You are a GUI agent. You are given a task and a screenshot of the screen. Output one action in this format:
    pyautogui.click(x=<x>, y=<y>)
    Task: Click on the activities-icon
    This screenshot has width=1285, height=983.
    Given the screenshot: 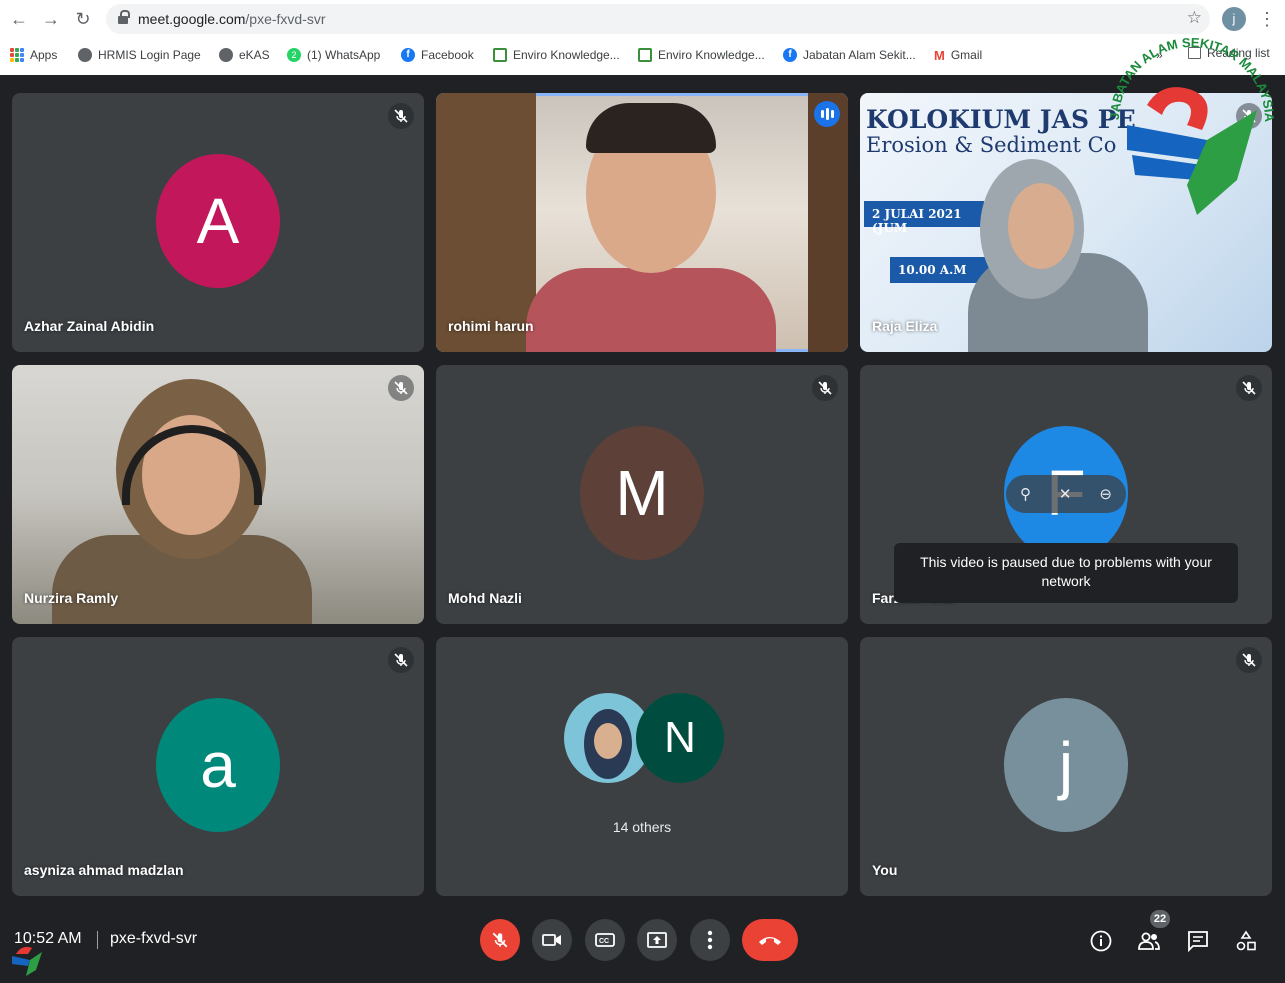 What is the action you would take?
    pyautogui.click(x=1246, y=940)
    